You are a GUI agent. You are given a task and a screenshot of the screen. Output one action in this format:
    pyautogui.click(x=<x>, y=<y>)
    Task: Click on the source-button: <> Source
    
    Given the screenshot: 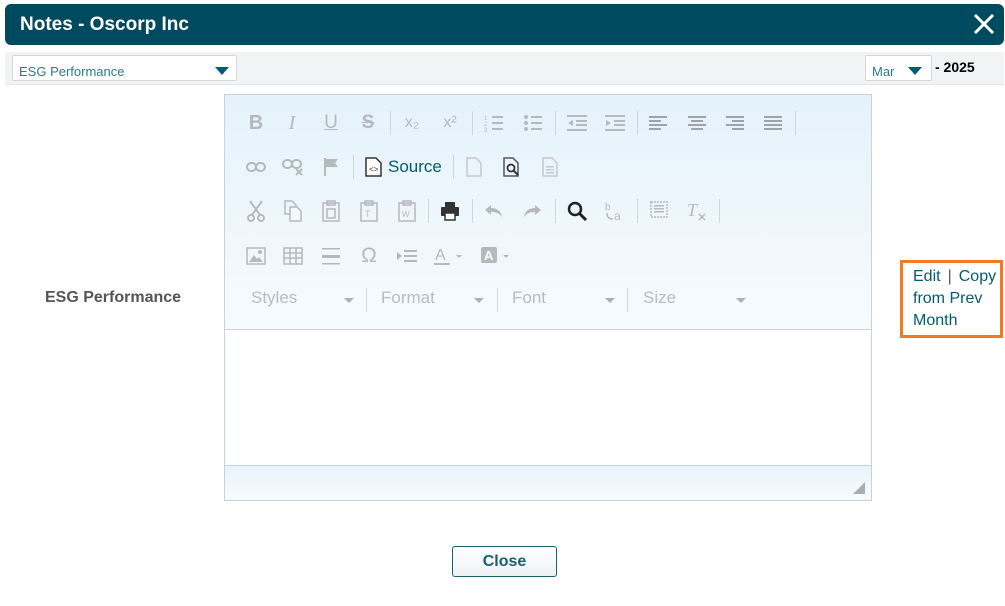 What is the action you would take?
    pyautogui.click(x=403, y=167)
    